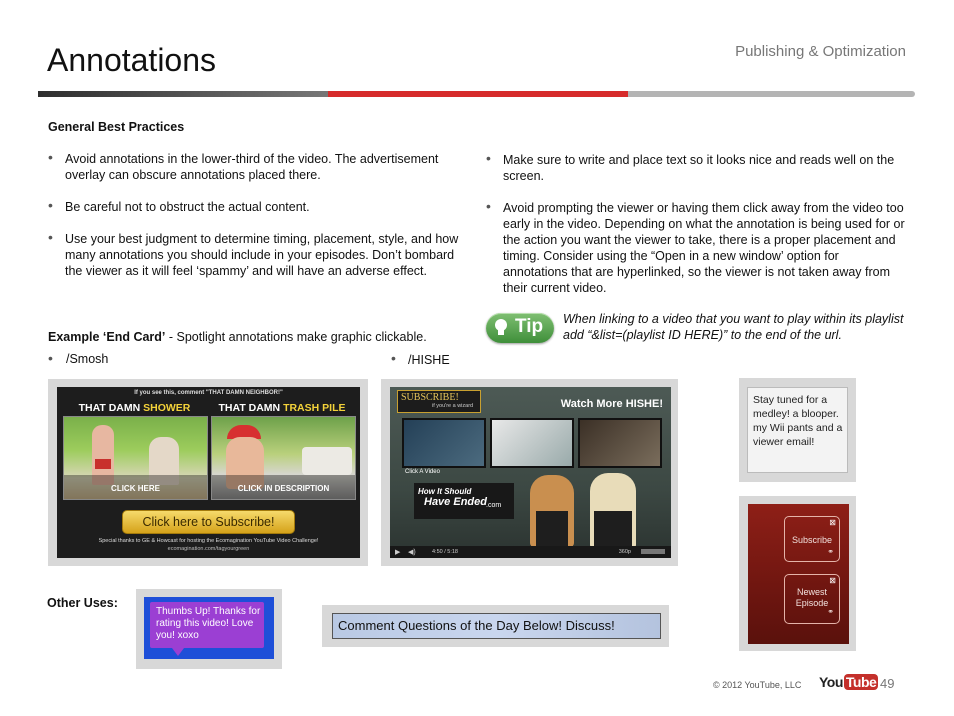  Describe the element at coordinates (107, 337) in the screenshot. I see `example-label-bold: Example ‘End Card’` at that location.